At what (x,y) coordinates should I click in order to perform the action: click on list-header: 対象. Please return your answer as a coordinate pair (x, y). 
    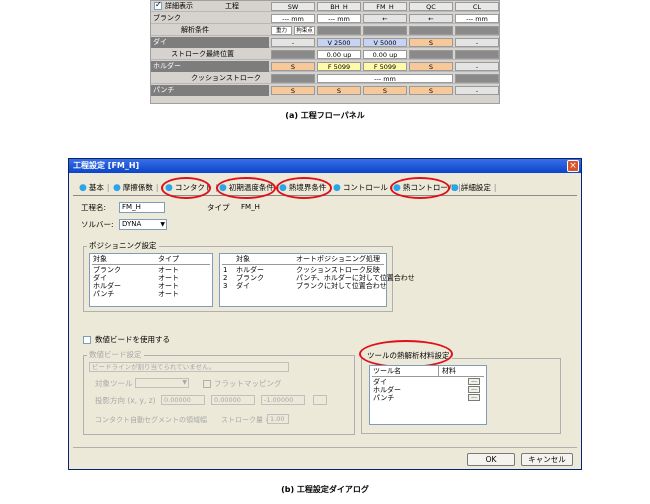
    Looking at the image, I should click on (100, 259).